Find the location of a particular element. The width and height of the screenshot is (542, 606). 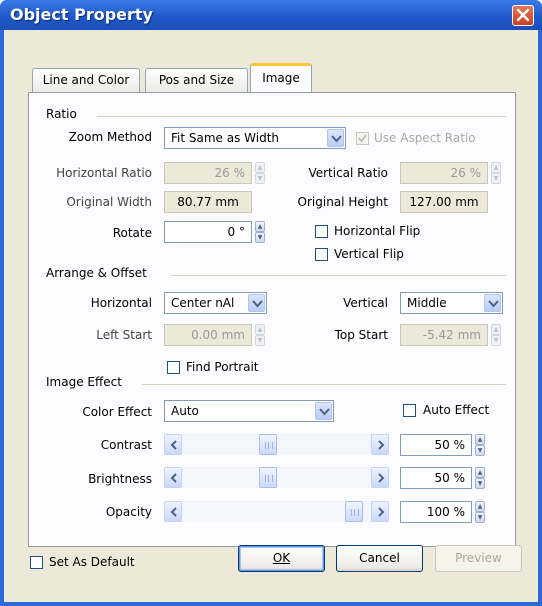

horizontal-align-dropdown-button is located at coordinates (256, 303).